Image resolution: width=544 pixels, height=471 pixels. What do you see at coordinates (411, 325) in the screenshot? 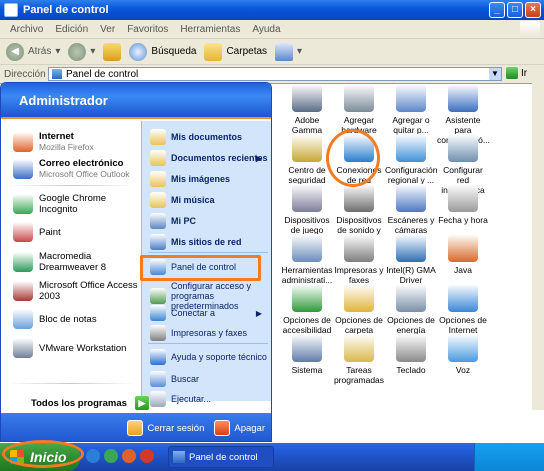
I see `cp-item-label: Opciones de energía` at bounding box center [411, 325].